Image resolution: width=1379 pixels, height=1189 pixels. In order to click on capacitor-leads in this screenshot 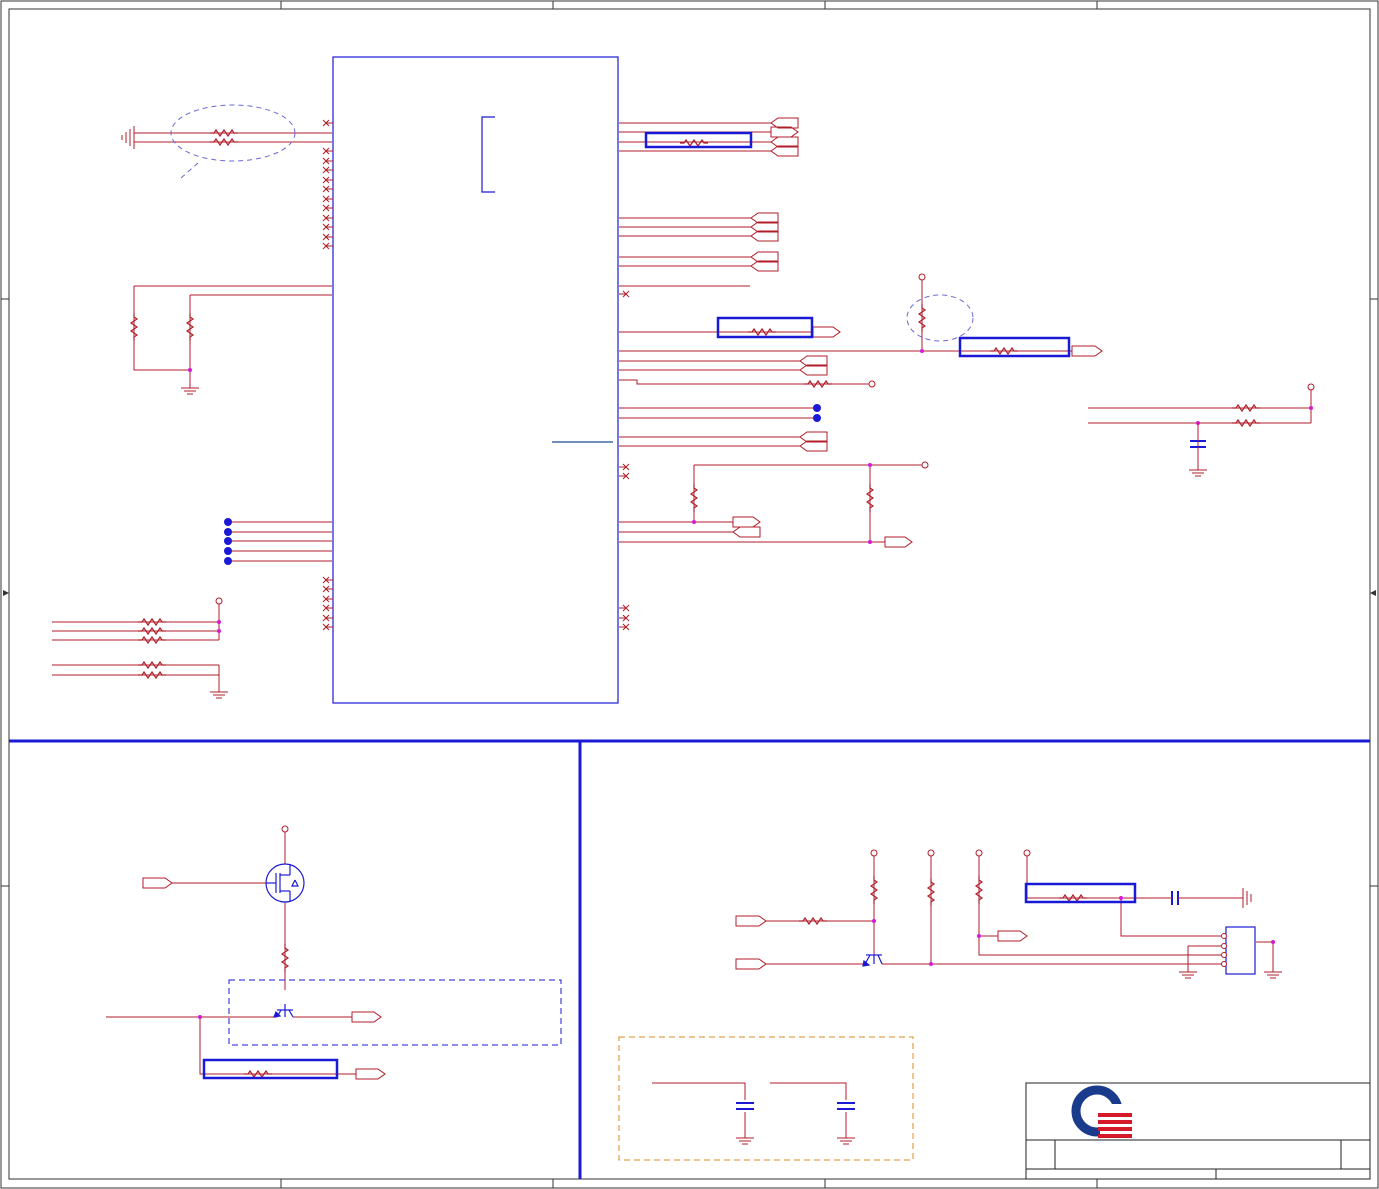, I will do `click(1182, 661)`.